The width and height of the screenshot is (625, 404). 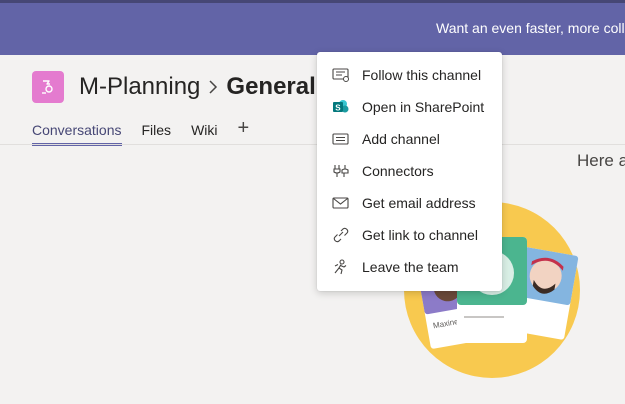 What do you see at coordinates (157, 130) in the screenshot?
I see `tab-files: Files` at bounding box center [157, 130].